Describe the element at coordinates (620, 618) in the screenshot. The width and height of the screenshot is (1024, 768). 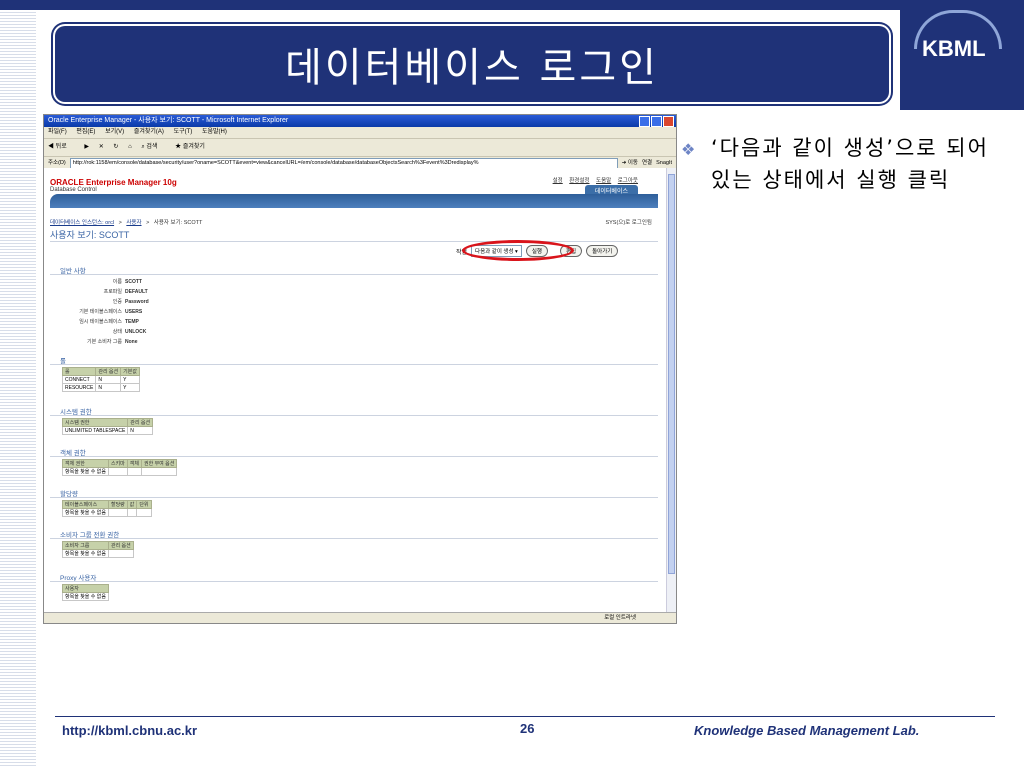
I see `status-zone: 로컬 인트라넷` at that location.